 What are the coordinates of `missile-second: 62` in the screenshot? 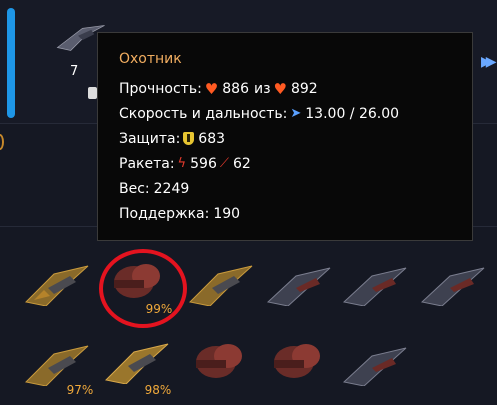 It's located at (241, 163).